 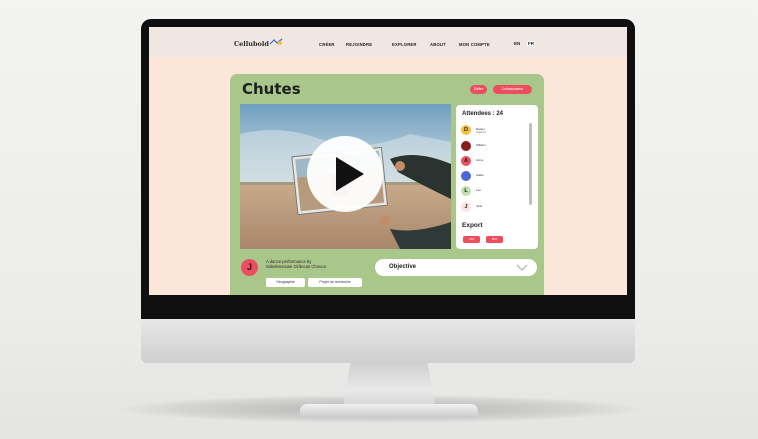 I want to click on attendee-name: Adèle, so click(x=480, y=175).